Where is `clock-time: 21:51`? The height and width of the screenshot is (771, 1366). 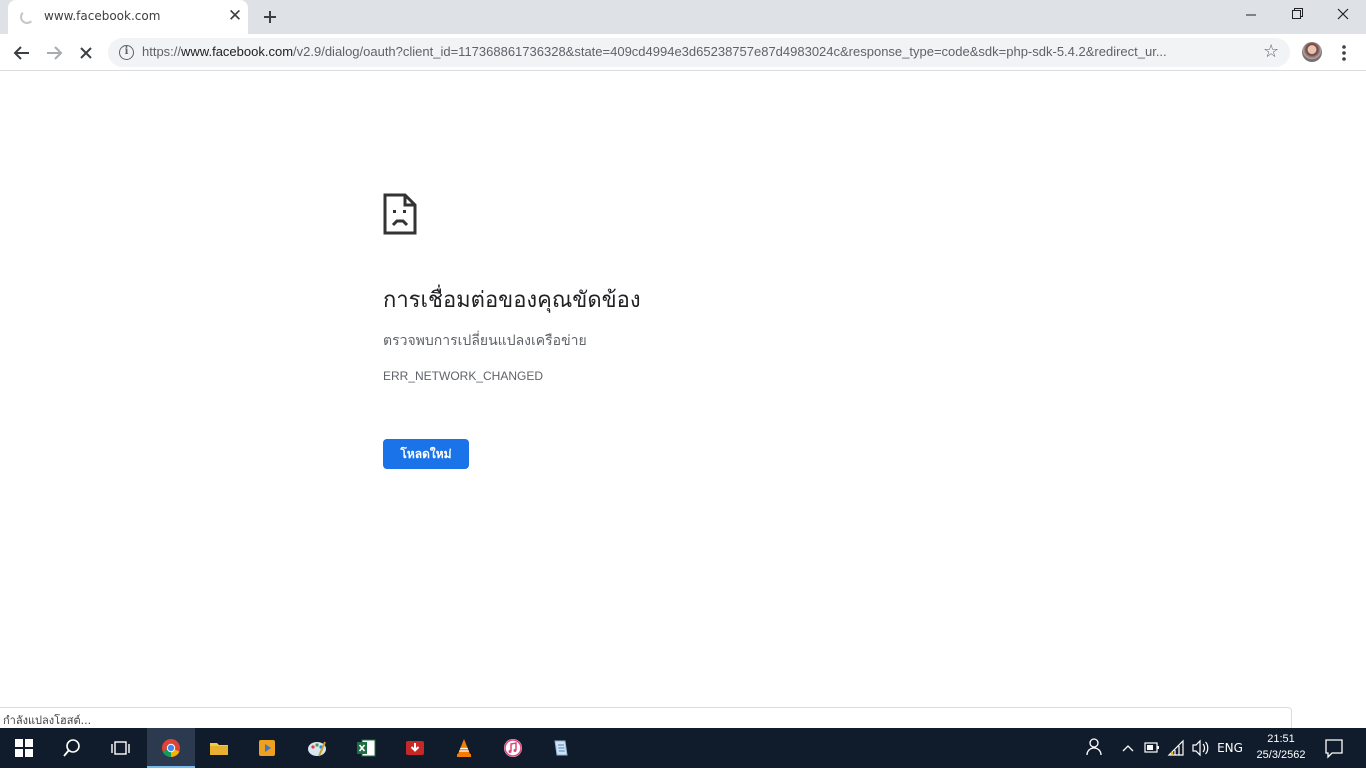
clock-time: 21:51 is located at coordinates (1281, 739).